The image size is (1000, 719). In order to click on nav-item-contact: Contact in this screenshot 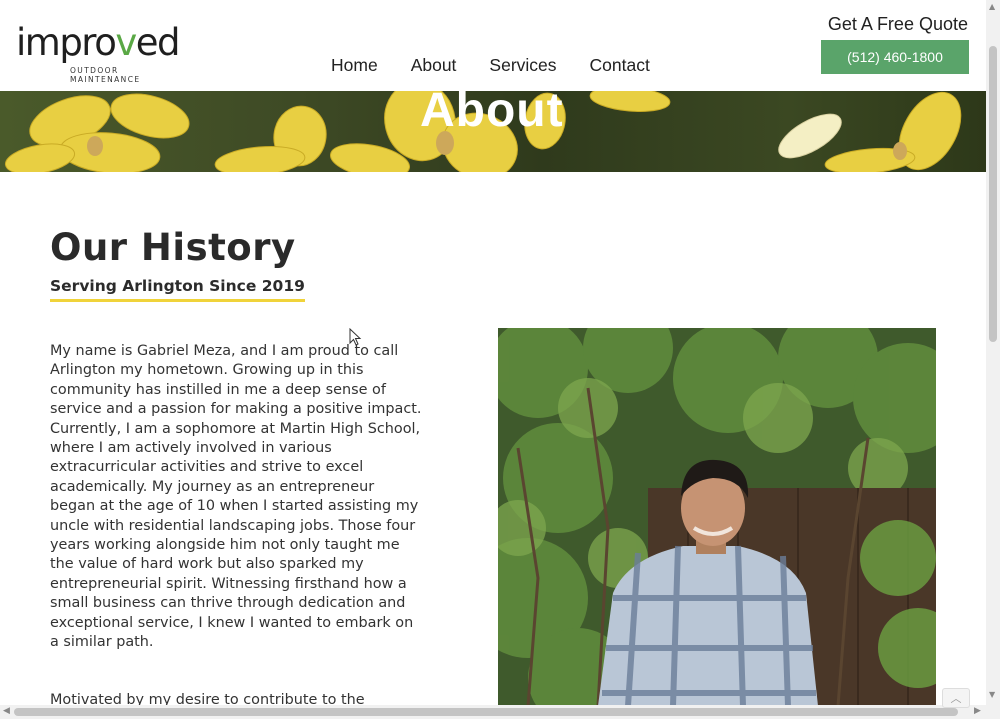, I will do `click(620, 65)`.